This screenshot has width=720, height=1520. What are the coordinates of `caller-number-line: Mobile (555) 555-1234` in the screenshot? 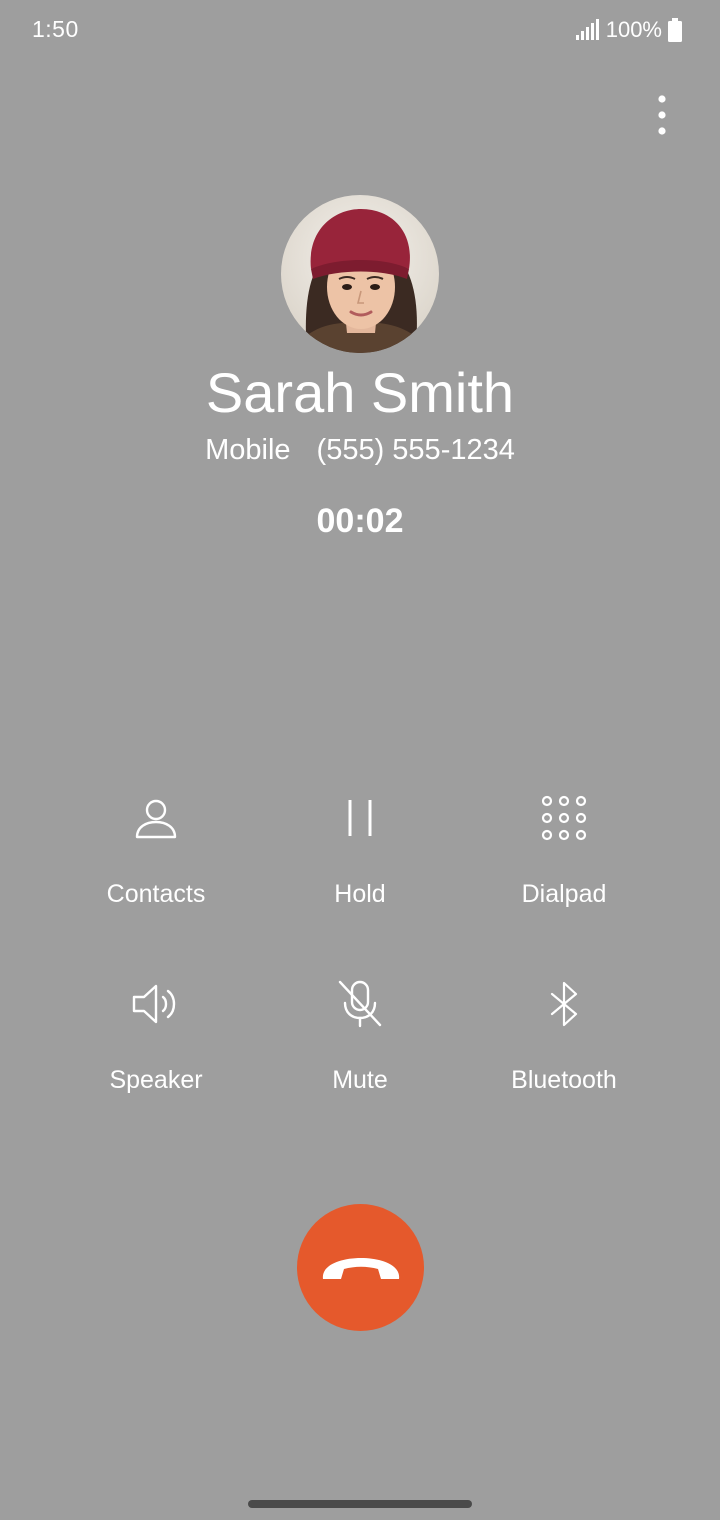 It's located at (360, 450).